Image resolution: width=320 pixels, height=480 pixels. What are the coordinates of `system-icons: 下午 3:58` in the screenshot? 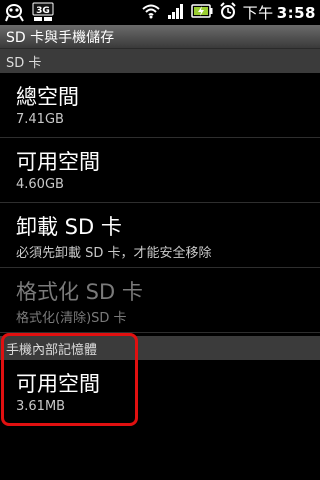 It's located at (228, 12).